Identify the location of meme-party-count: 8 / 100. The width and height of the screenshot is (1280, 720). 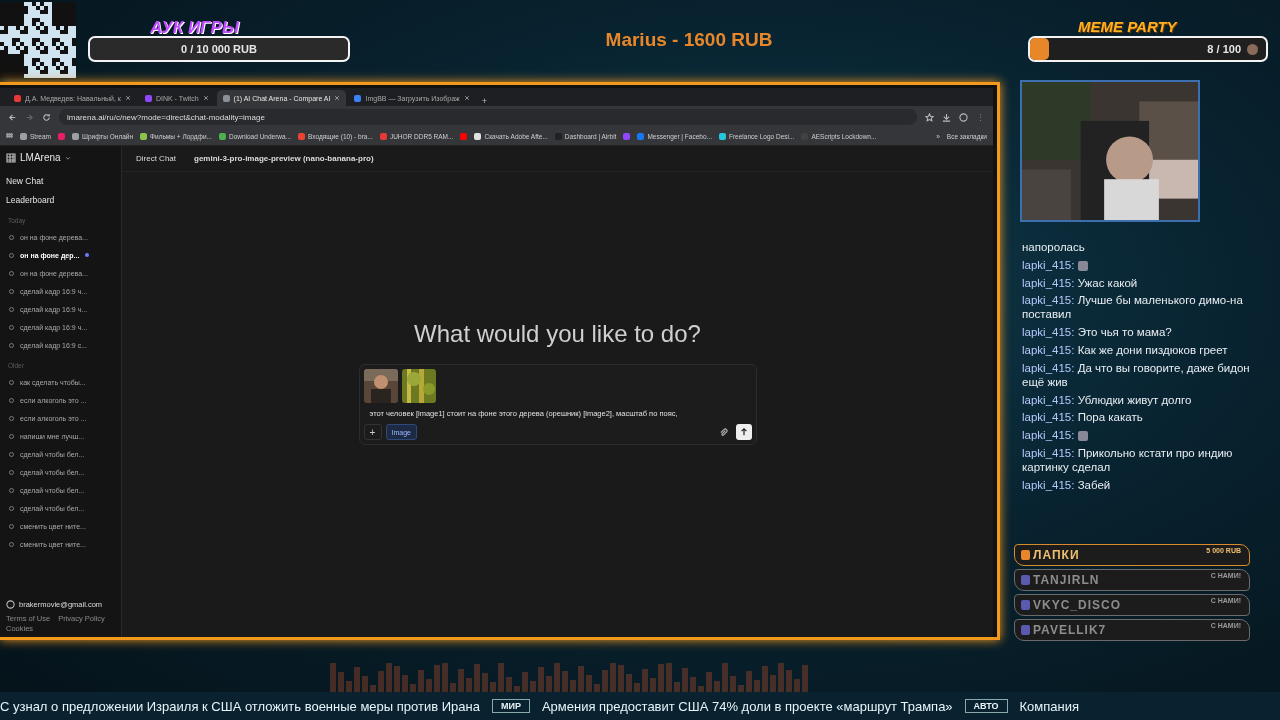
(1224, 49).